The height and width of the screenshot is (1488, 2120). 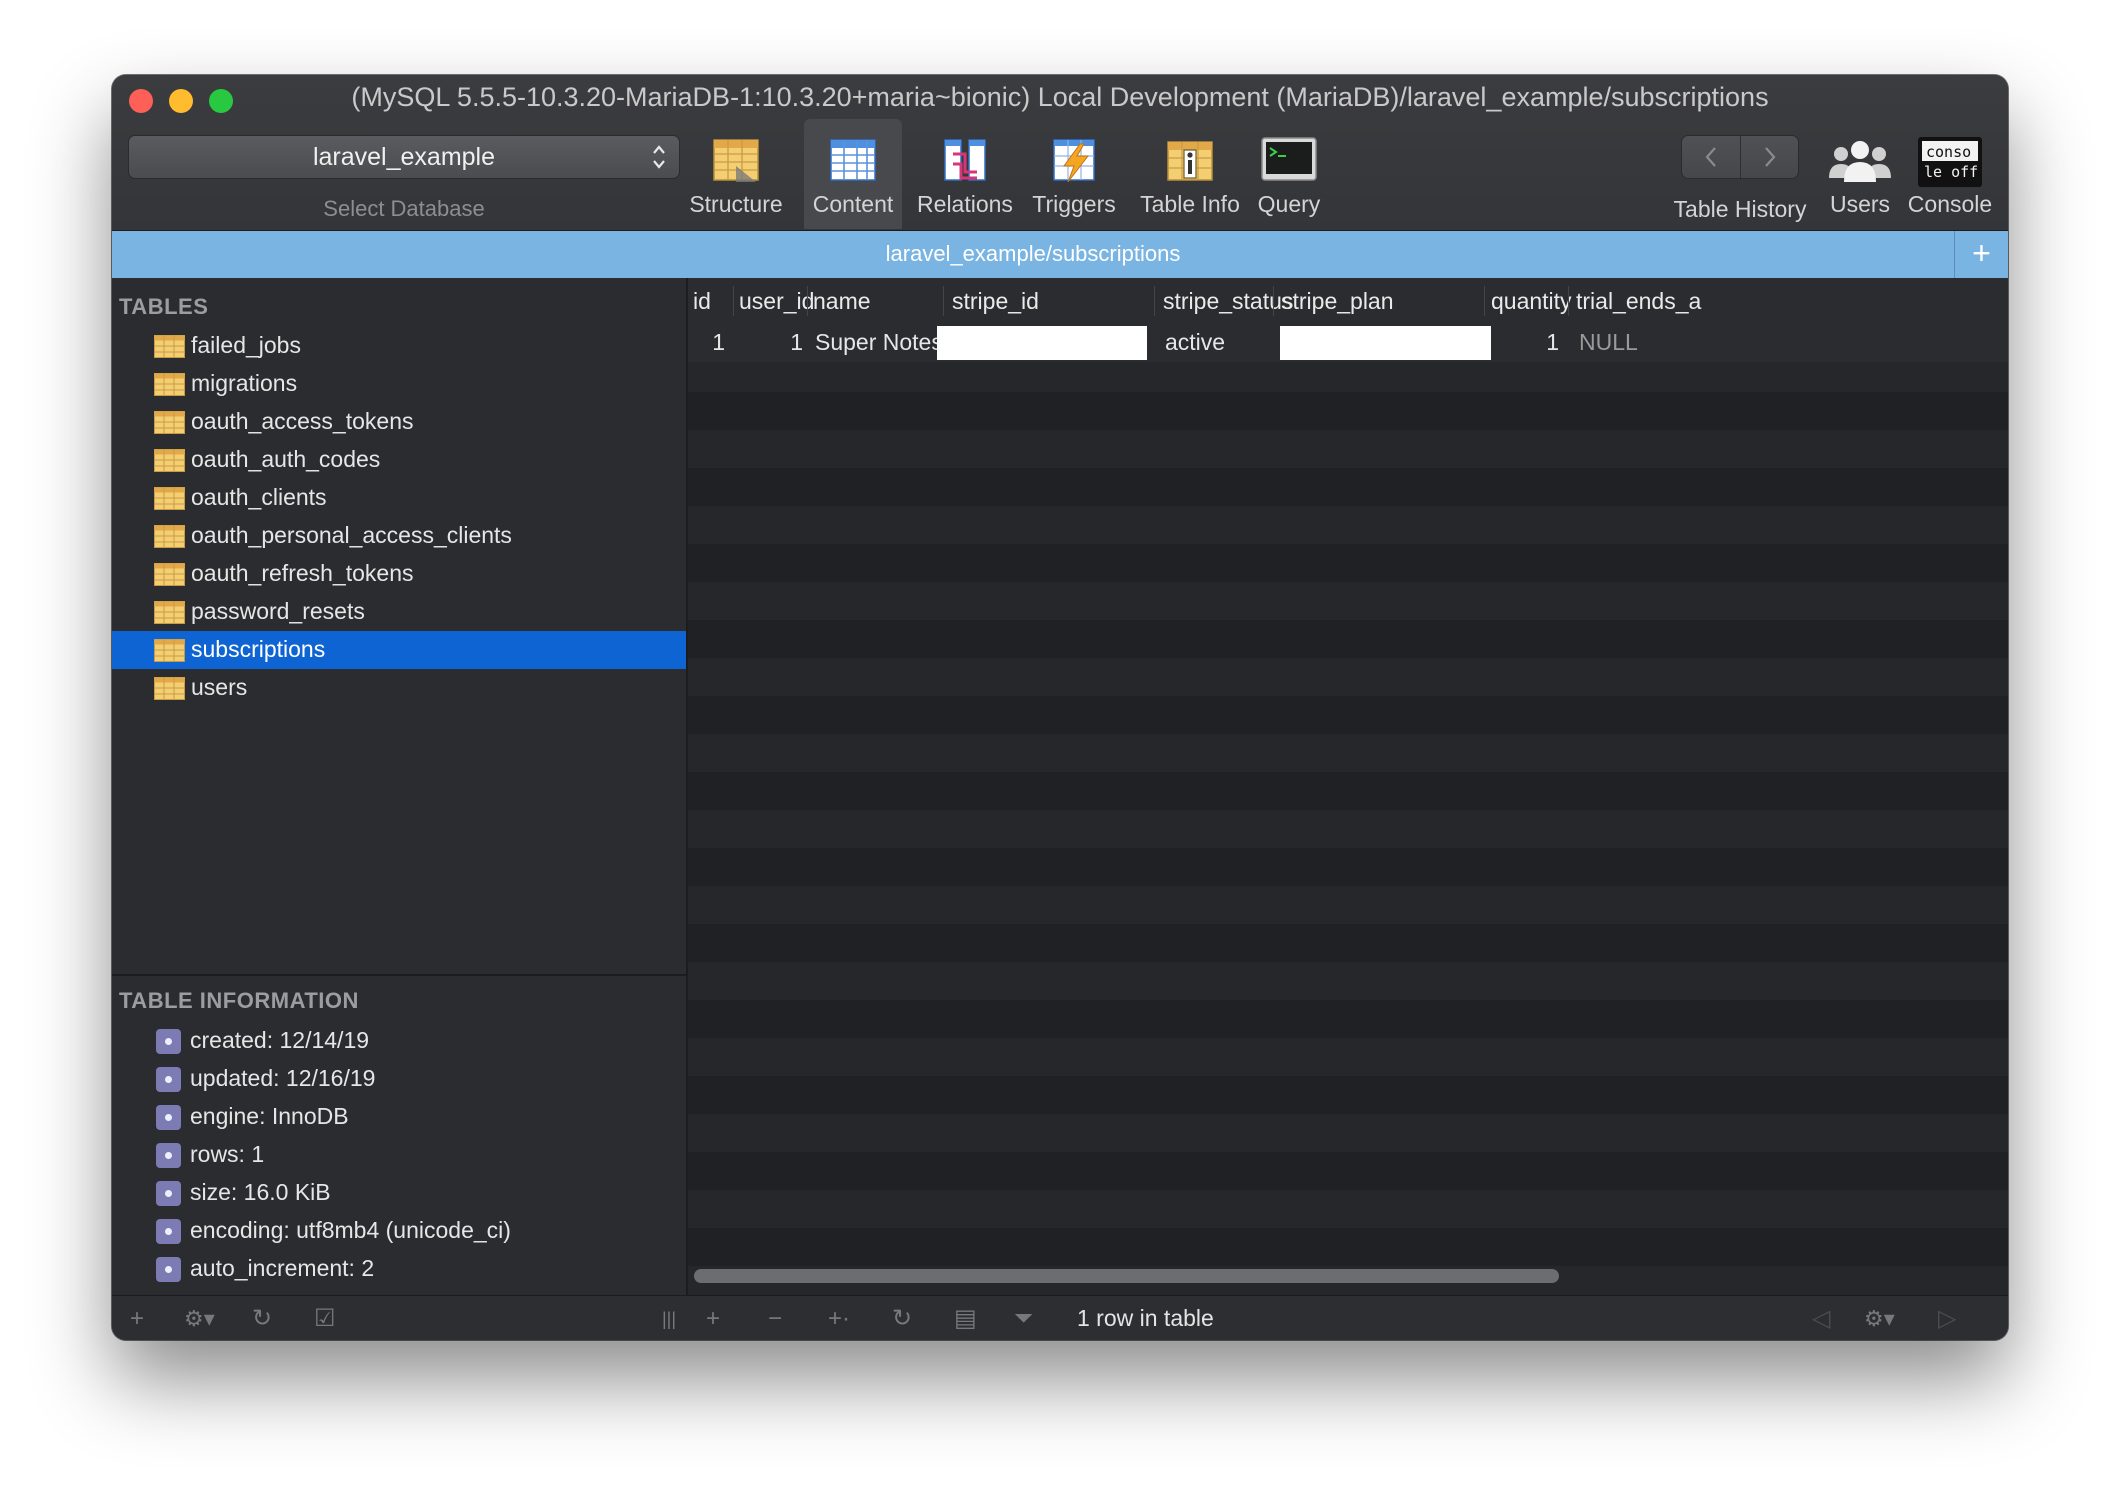 I want to click on cell-id: 1, so click(x=706, y=342).